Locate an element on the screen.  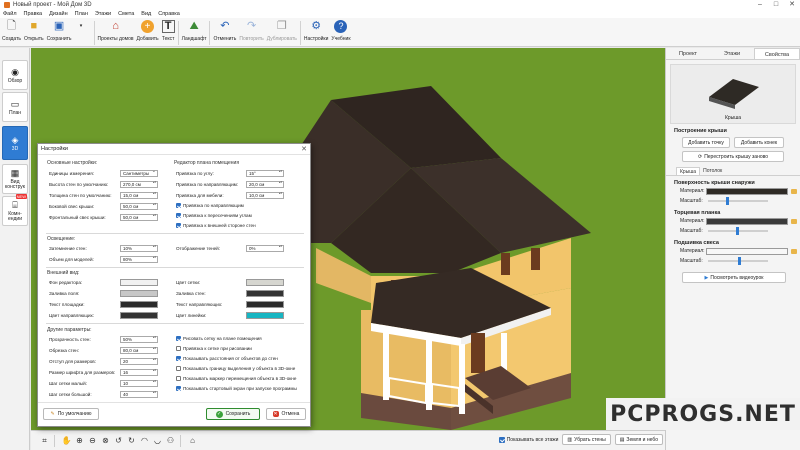
rebuild-roof-button: ⟳ Перестроить крышу заново is located at coordinates (733, 156).